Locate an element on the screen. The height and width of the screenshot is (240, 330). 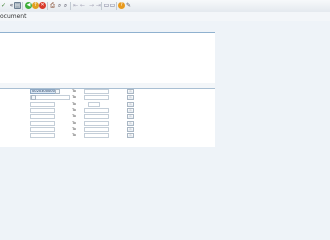
title-bar: ocument is located at coordinates (165, 16).